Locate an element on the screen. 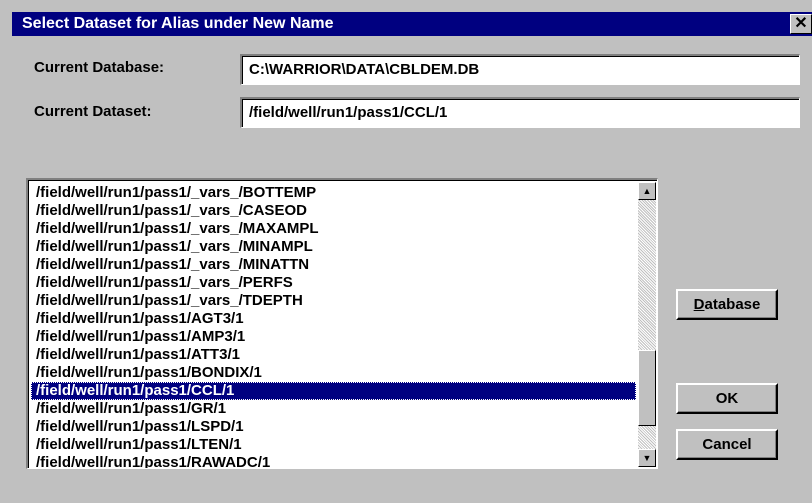 This screenshot has height=503, width=812. database-button: Database is located at coordinates (727, 304).